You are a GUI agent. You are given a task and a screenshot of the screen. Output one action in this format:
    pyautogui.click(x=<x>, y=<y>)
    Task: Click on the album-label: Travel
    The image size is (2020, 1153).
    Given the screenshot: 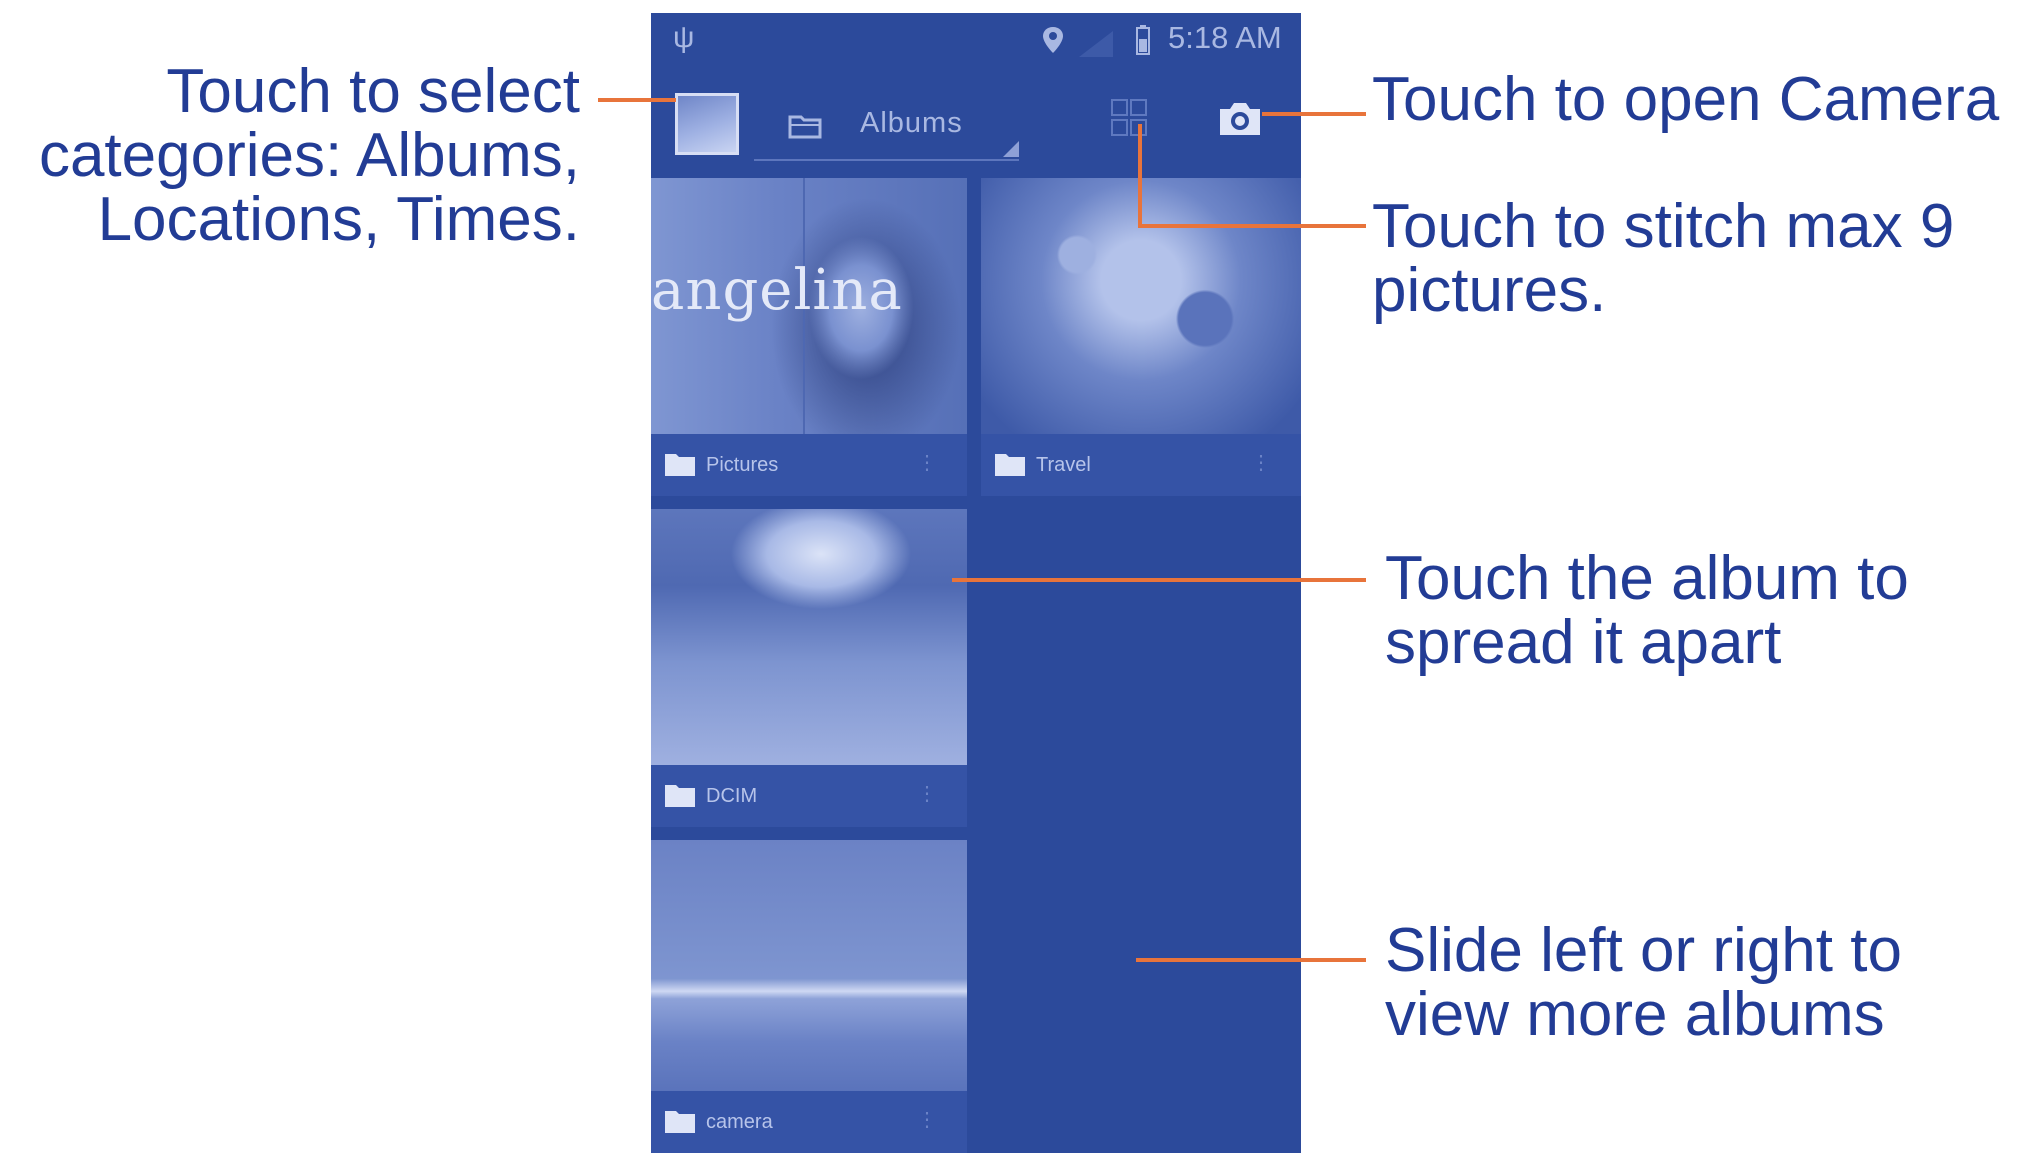 What is the action you would take?
    pyautogui.click(x=1063, y=465)
    